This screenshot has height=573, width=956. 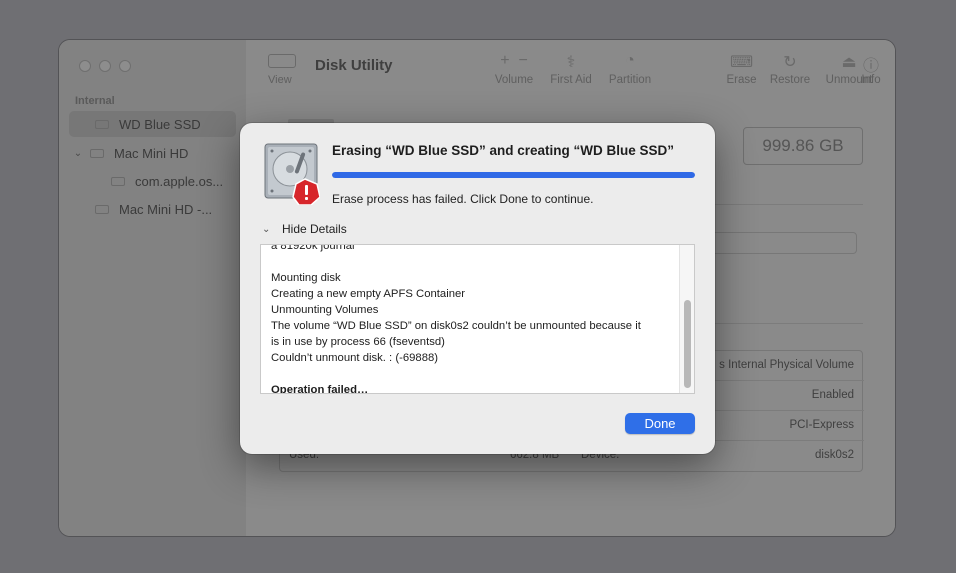 What do you see at coordinates (85, 66) in the screenshot?
I see `close-window-button` at bounding box center [85, 66].